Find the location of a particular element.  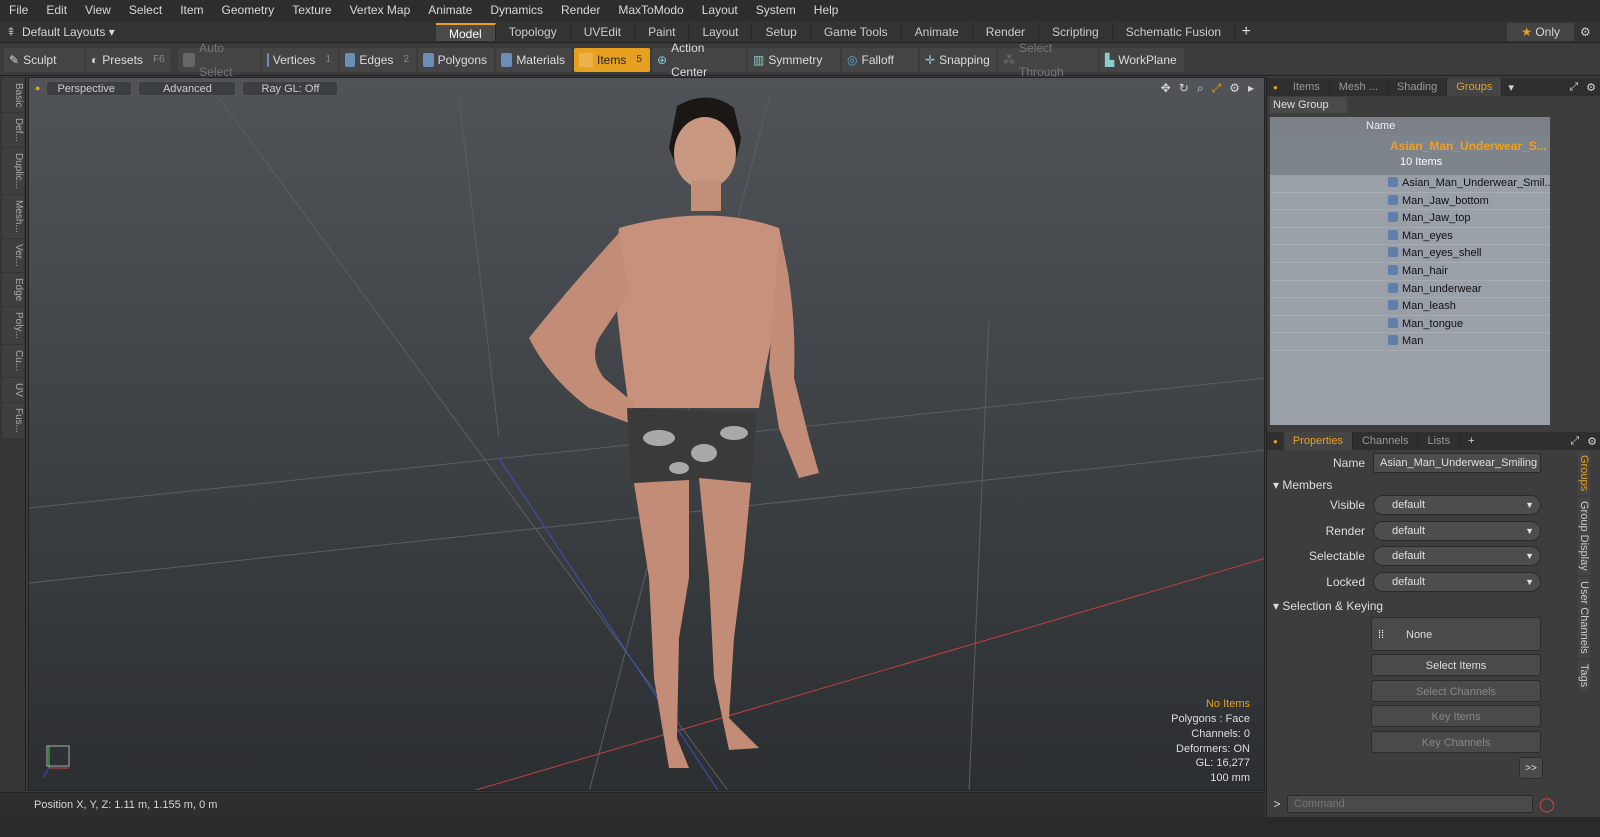

add-tab-icon: + is located at coordinates (1246, 32).